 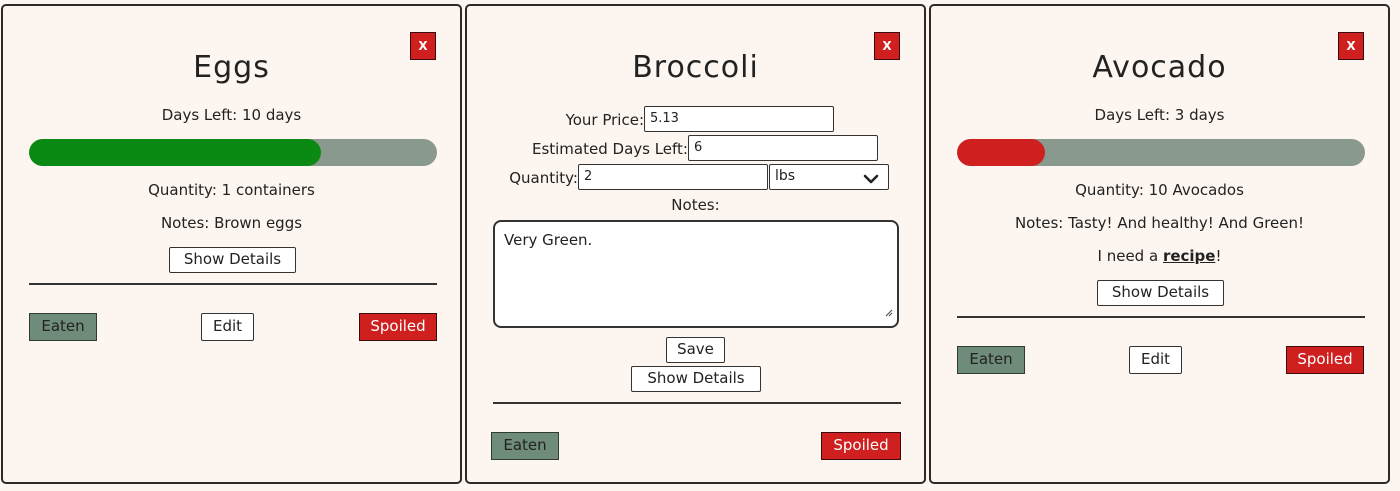 What do you see at coordinates (739, 119) in the screenshot?
I see `price-input: 5.13` at bounding box center [739, 119].